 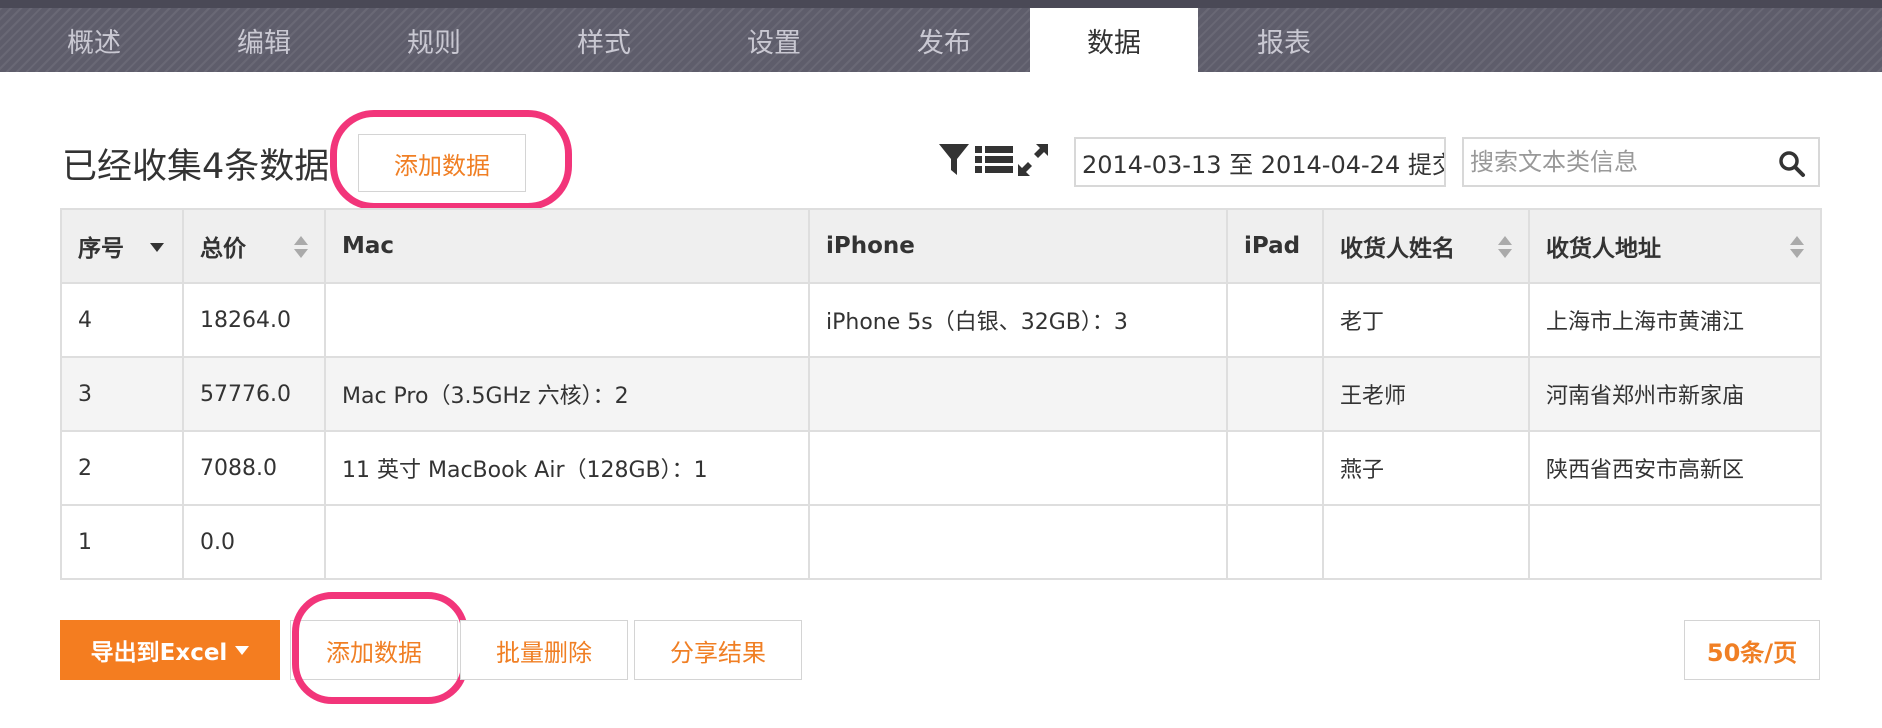 I want to click on list-icon, so click(x=994, y=160).